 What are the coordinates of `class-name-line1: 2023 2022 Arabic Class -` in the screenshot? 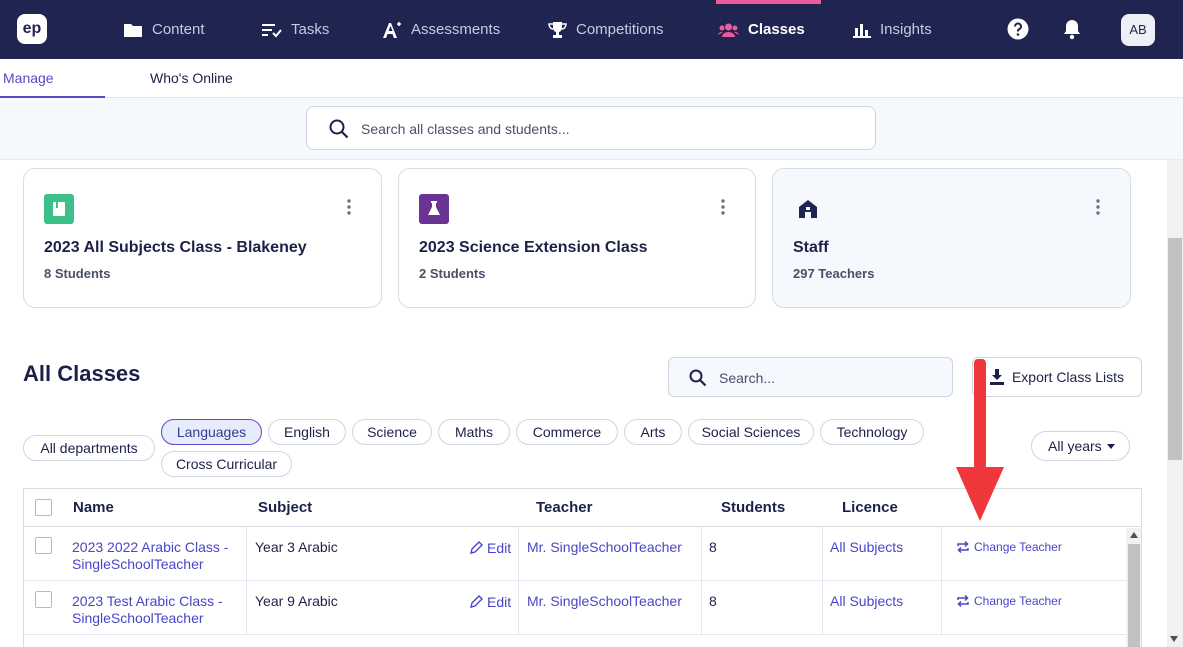 It's located at (150, 547).